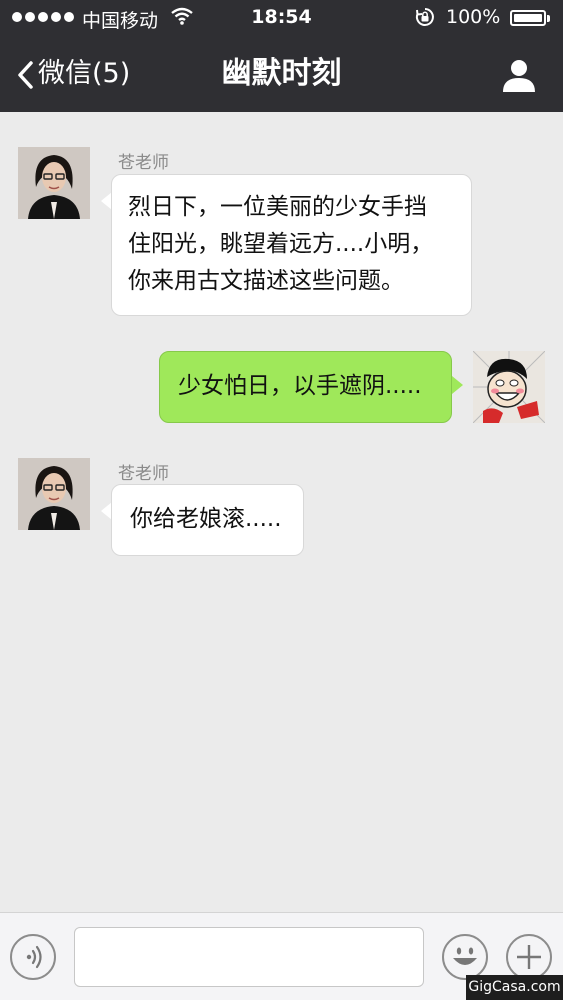 The width and height of the screenshot is (563, 1000). Describe the element at coordinates (281, 18) in the screenshot. I see `status-bar: 中国移动 18:54 100%` at that location.